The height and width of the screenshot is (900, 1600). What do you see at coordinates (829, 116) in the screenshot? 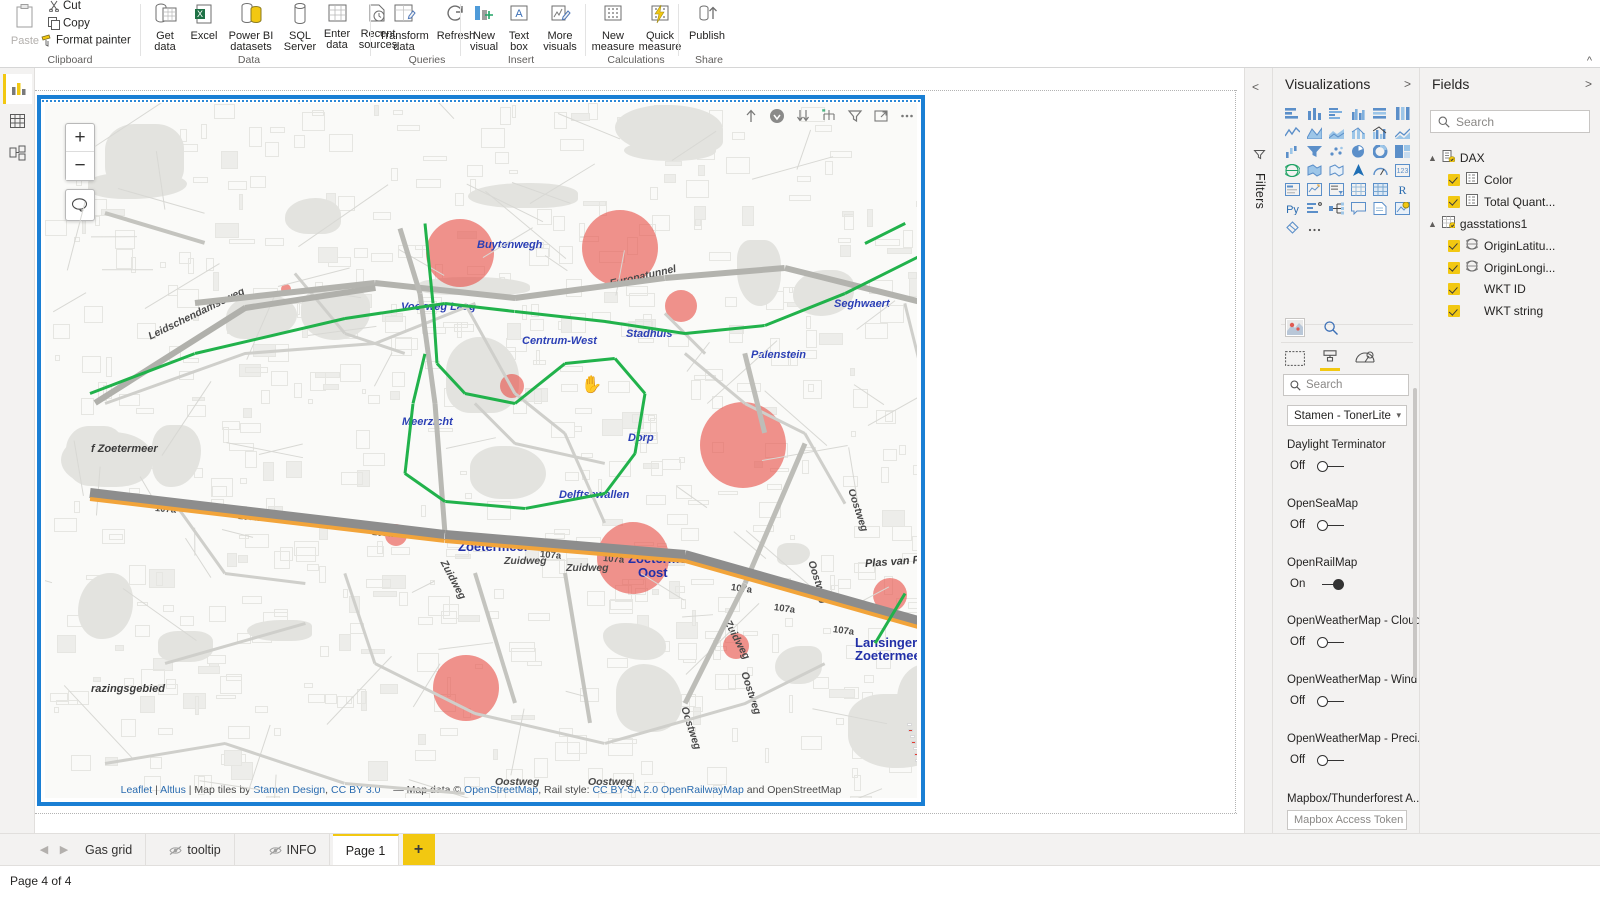
I see `visual-header-toolbar` at bounding box center [829, 116].